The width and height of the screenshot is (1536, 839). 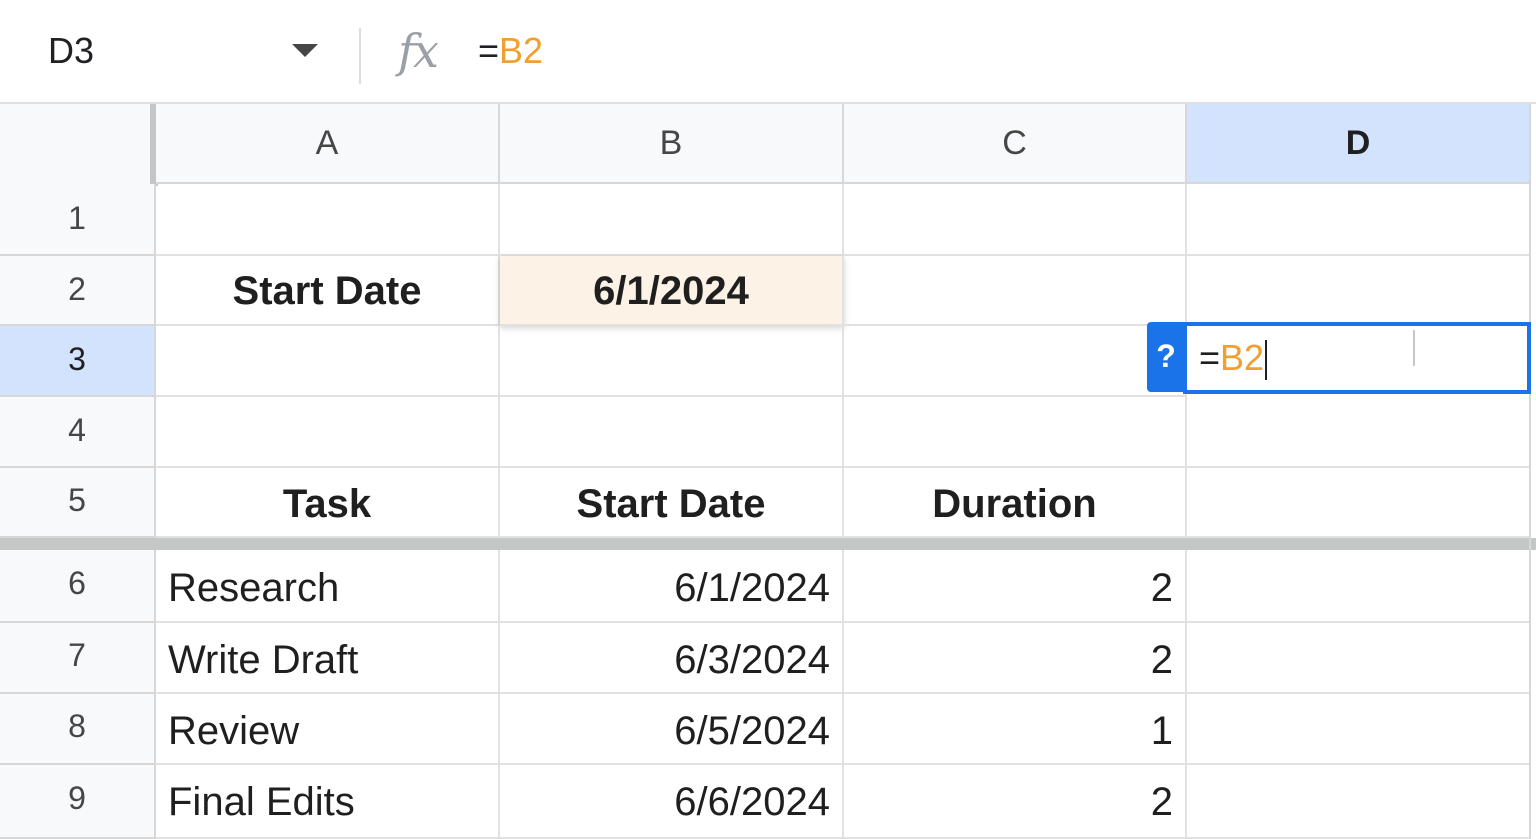 I want to click on cell-d8, so click(x=1359, y=729).